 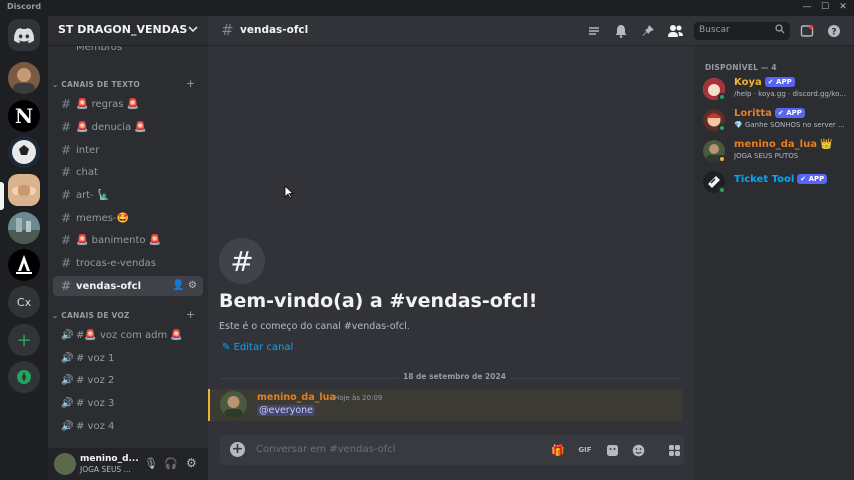 What do you see at coordinates (24, 6) in the screenshot?
I see `app-name: Discord` at bounding box center [24, 6].